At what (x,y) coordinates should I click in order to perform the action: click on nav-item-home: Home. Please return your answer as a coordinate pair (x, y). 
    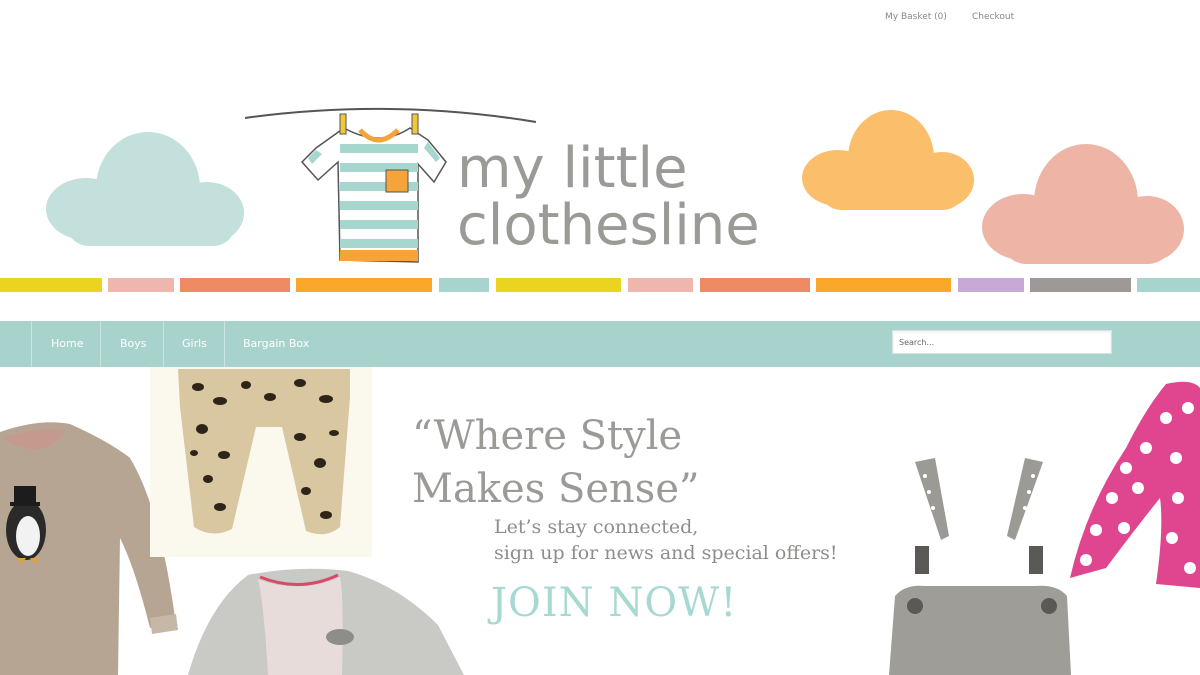
    Looking at the image, I should click on (67, 344).